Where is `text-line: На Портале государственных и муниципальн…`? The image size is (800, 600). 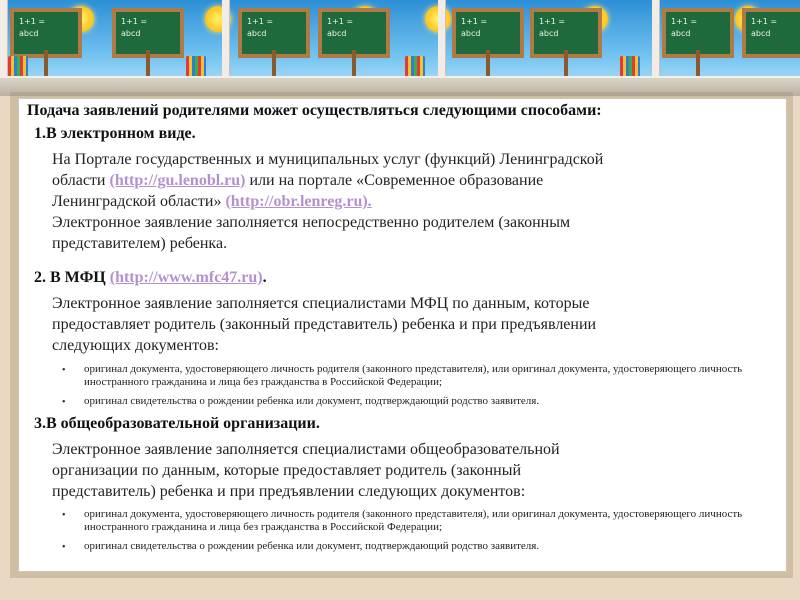
text-line: На Портале государственных и муниципальн… is located at coordinates (328, 159).